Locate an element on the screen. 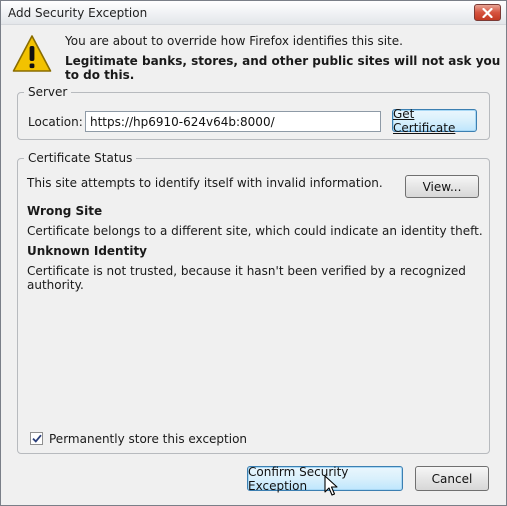 The height and width of the screenshot is (506, 507). permanent-store-label: Permanently store this exception is located at coordinates (148, 439).